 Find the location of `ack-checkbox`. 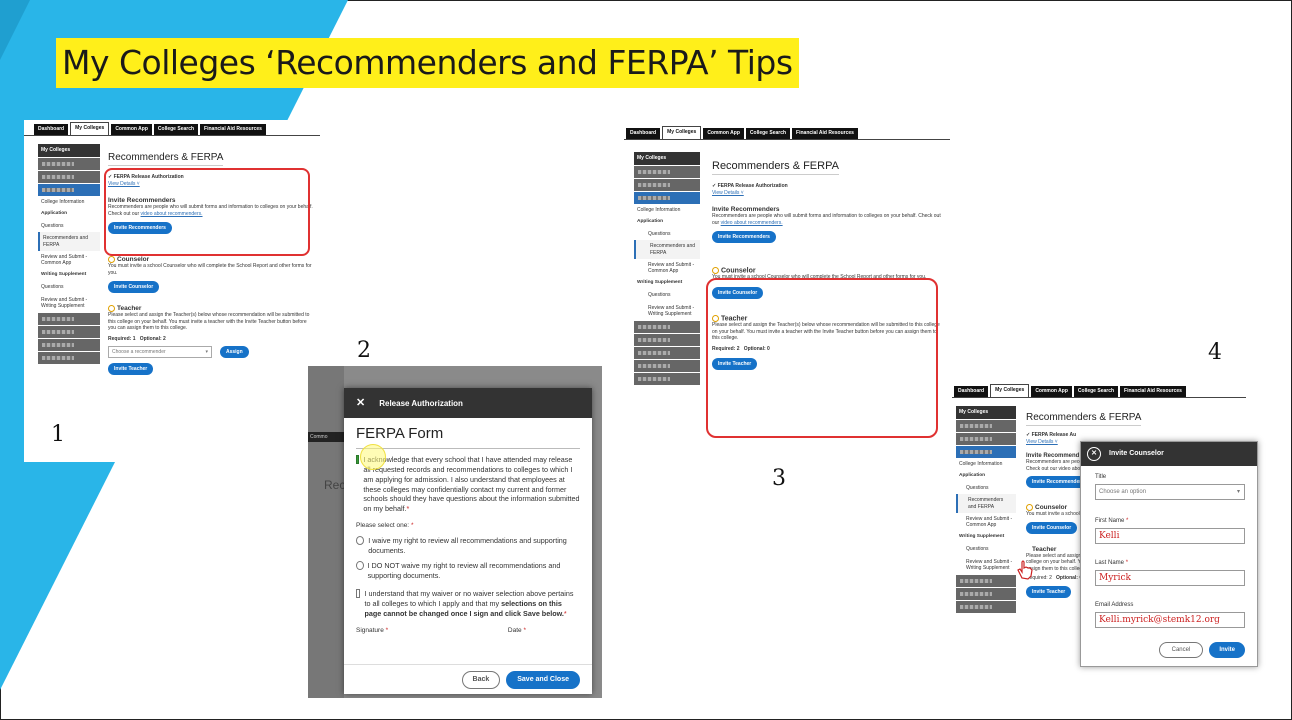

ack-checkbox is located at coordinates (358, 459).